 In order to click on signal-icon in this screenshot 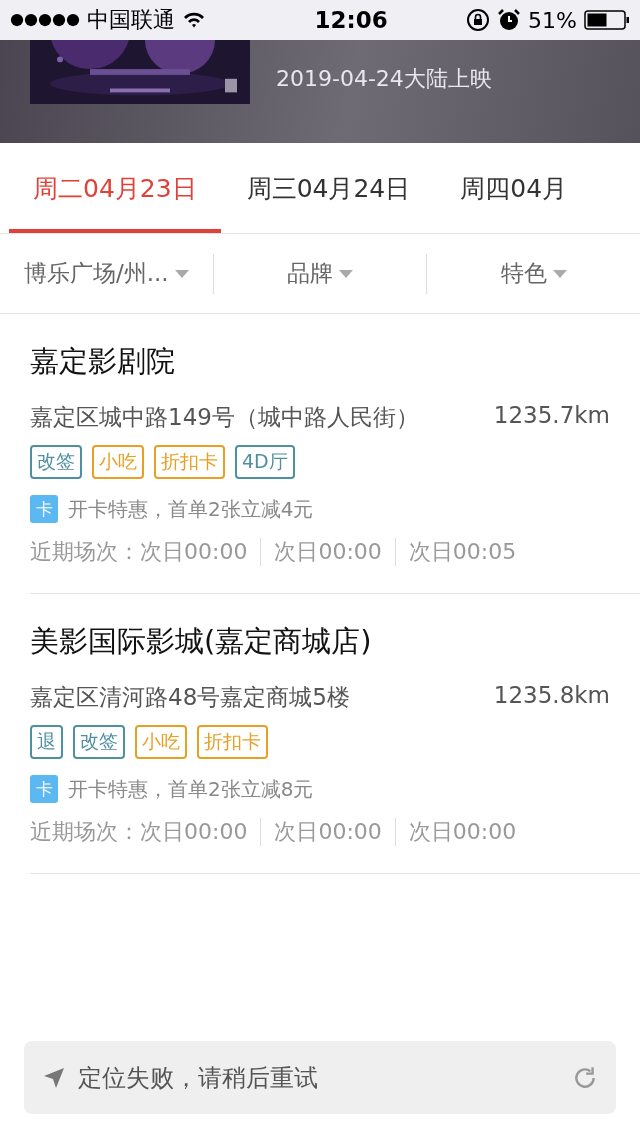, I will do `click(45, 20)`.